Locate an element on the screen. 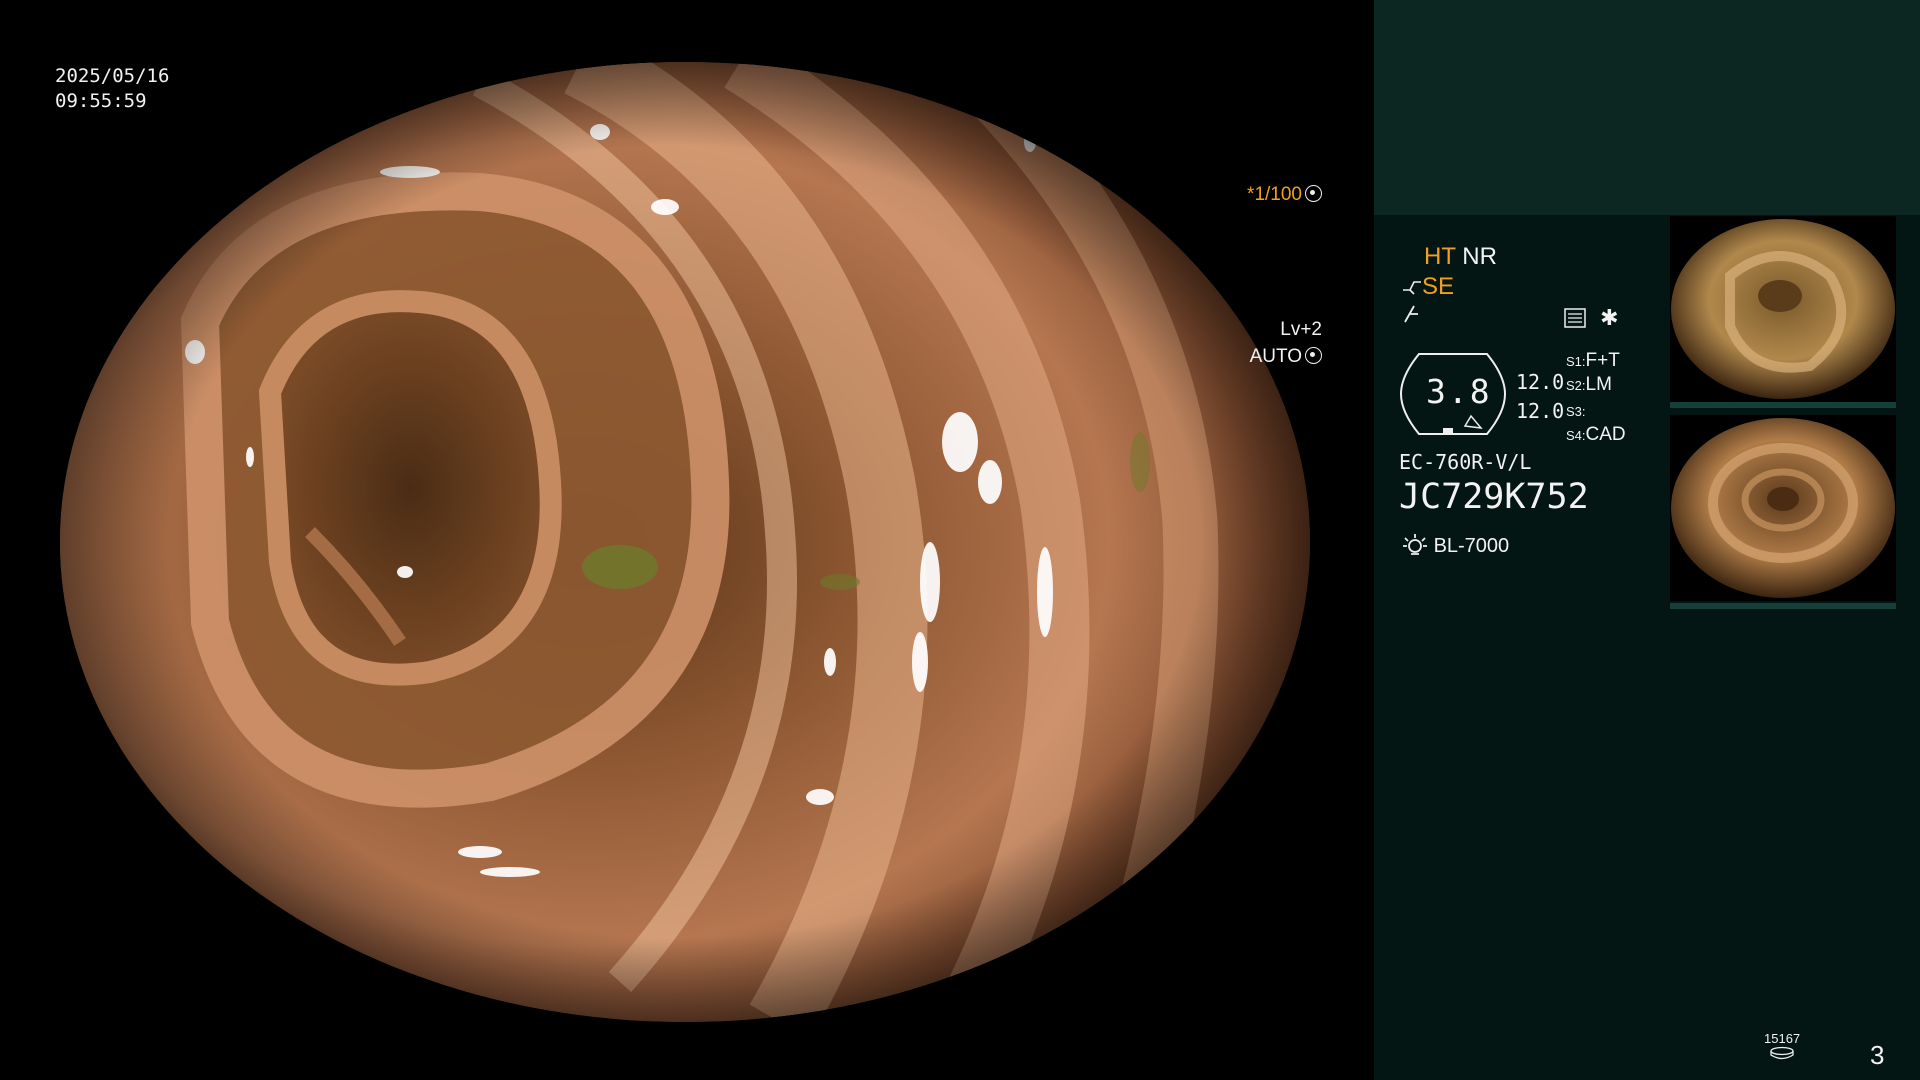  light-source-row: BL-7000 is located at coordinates (1455, 545).